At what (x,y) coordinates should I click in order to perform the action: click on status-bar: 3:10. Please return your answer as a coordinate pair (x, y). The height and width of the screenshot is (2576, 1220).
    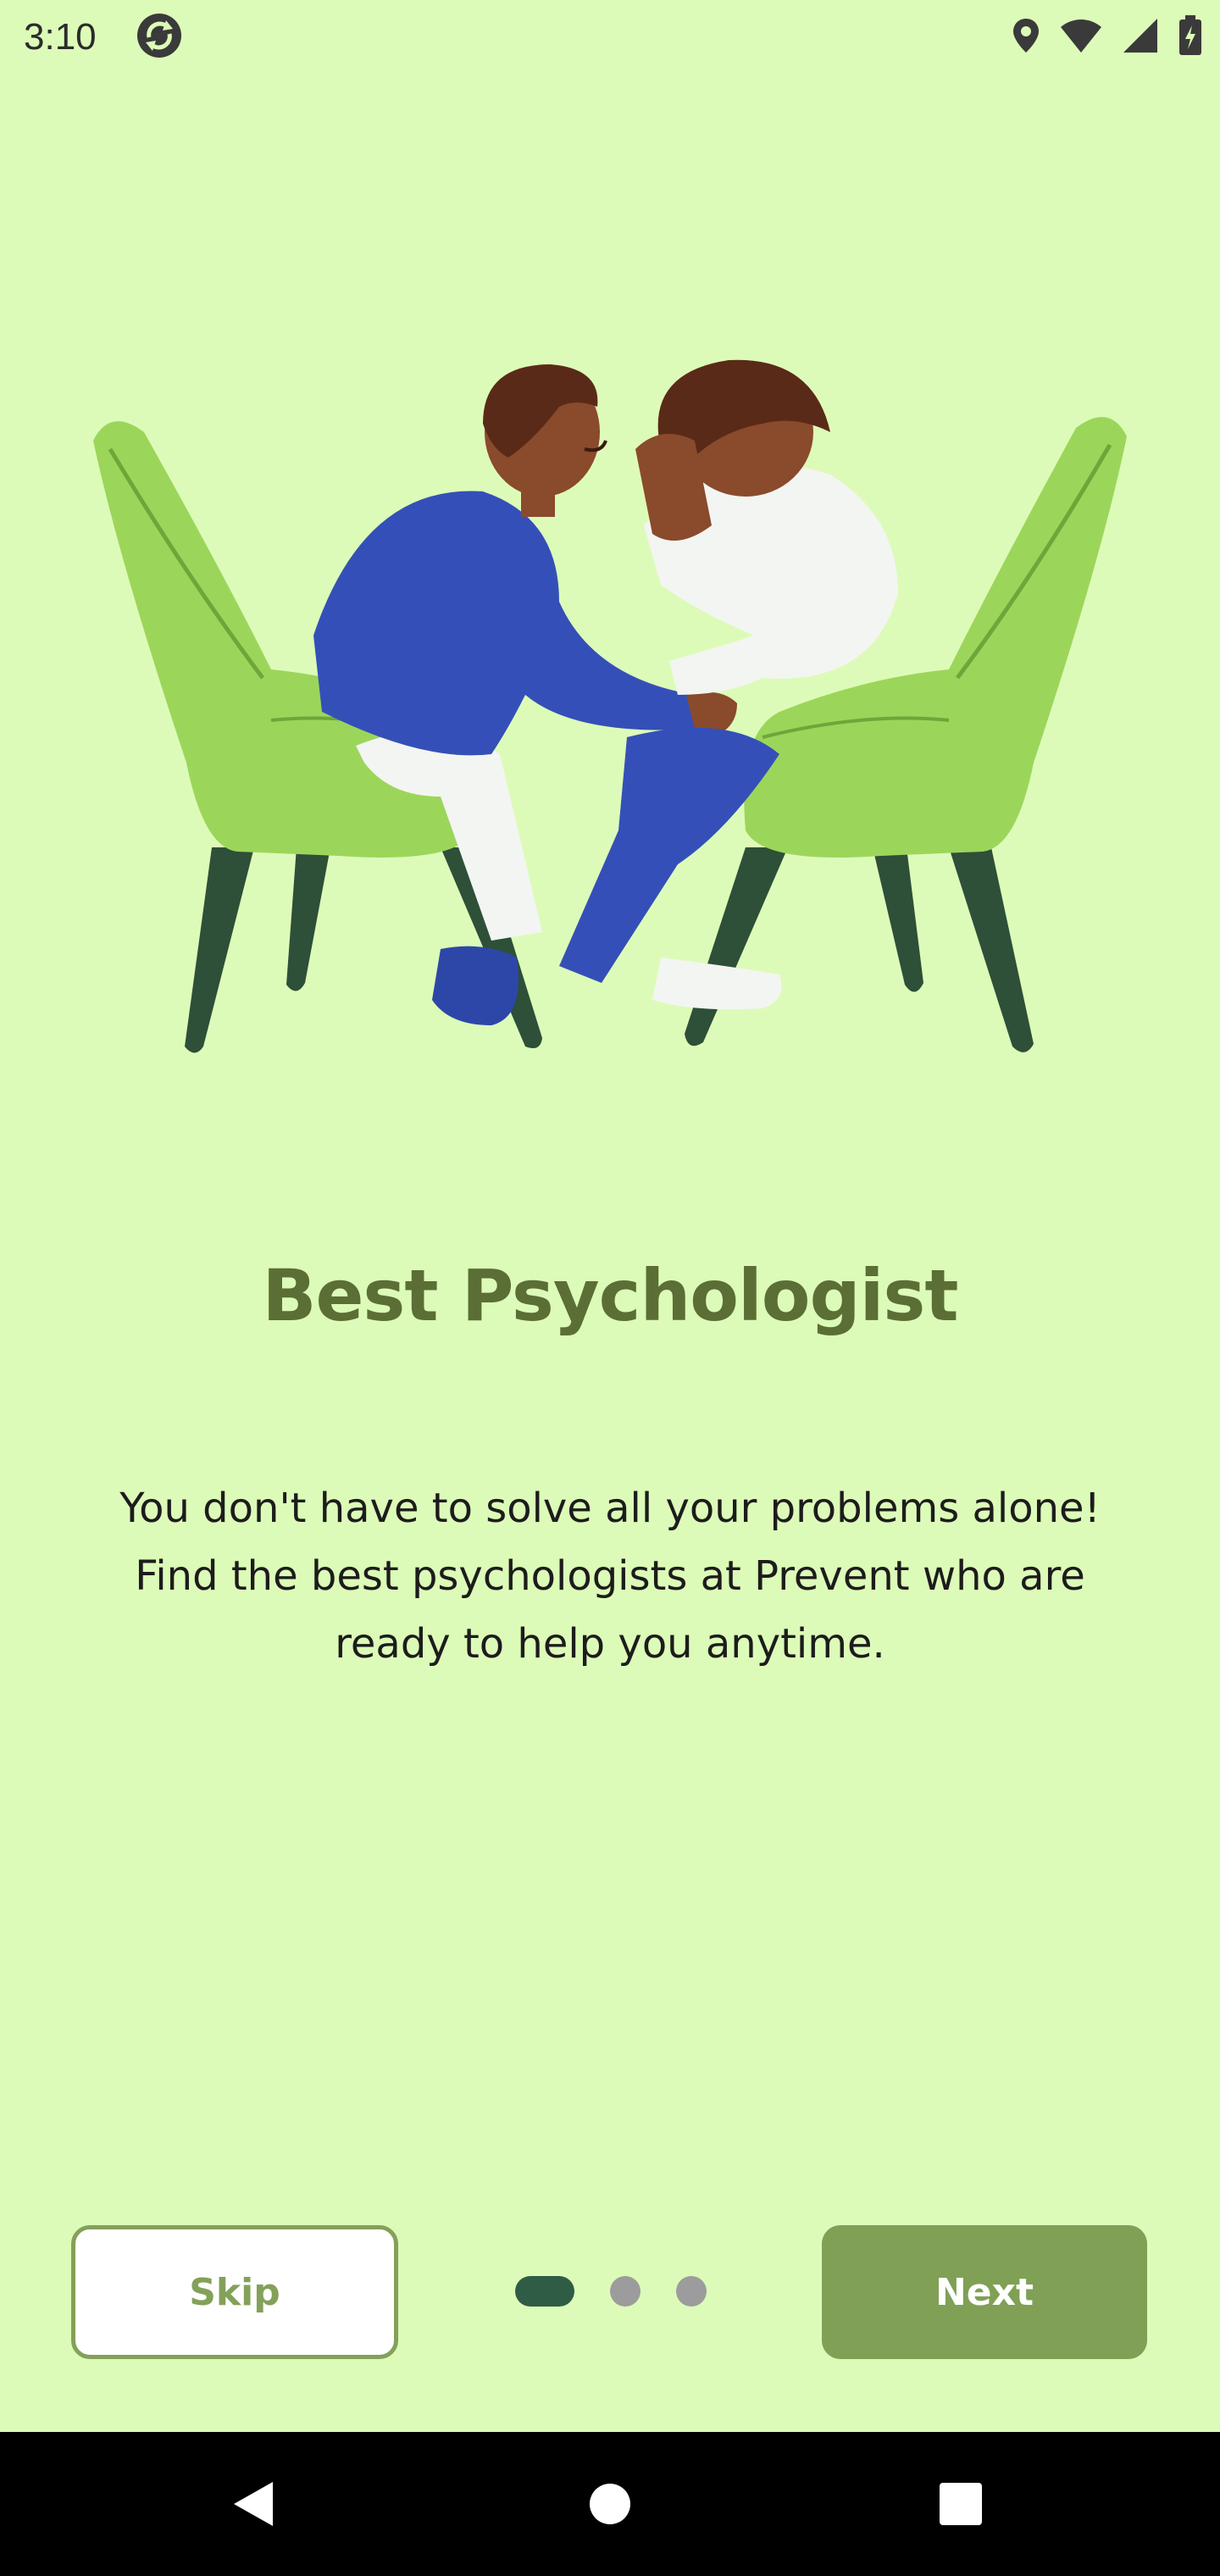
    Looking at the image, I should click on (610, 37).